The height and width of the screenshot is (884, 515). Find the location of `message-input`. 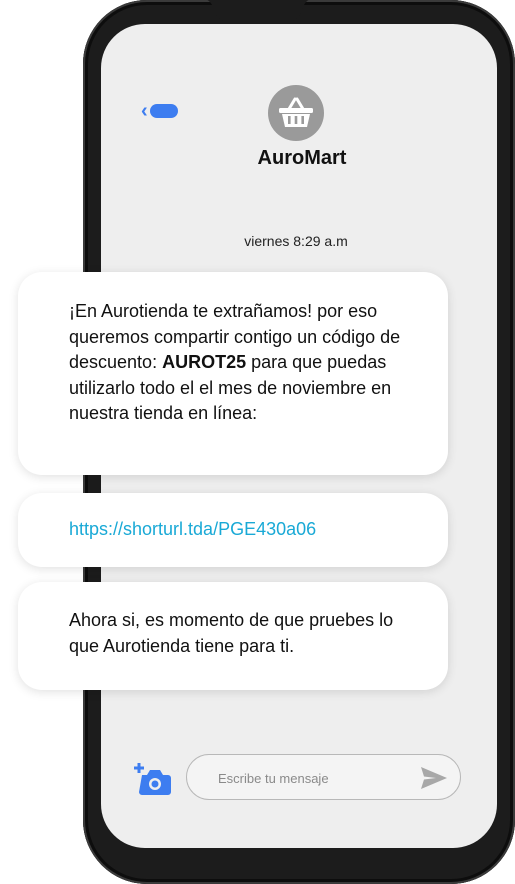

message-input is located at coordinates (313, 778).